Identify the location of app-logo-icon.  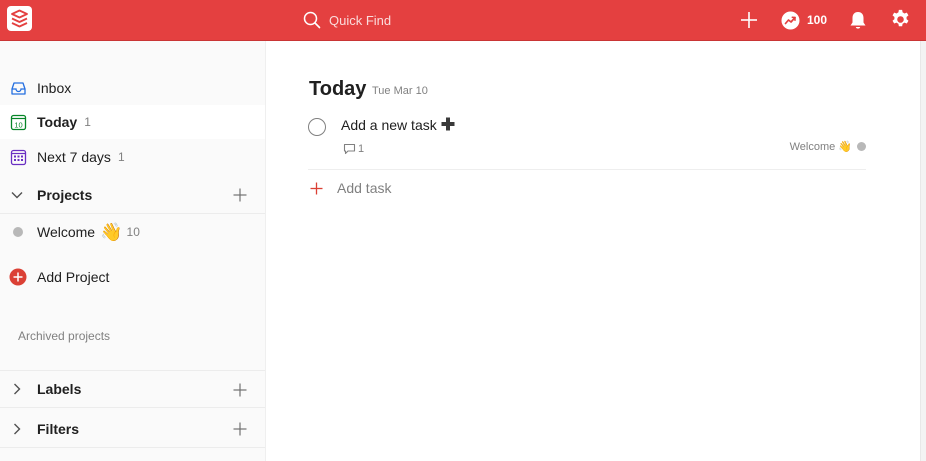
(19, 18).